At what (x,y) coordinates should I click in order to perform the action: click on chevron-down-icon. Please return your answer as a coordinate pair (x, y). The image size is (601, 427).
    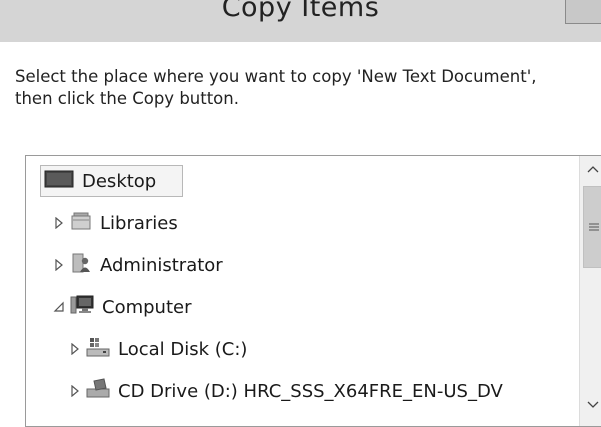
    Looking at the image, I should click on (593, 404).